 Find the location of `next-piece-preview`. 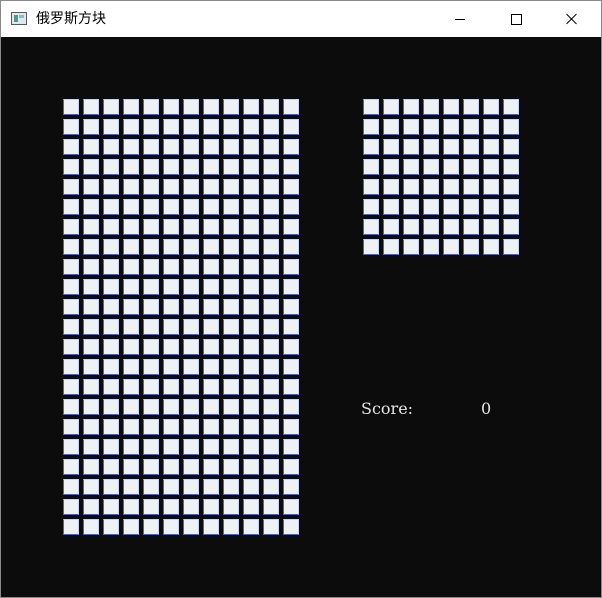

next-piece-preview is located at coordinates (441, 177).